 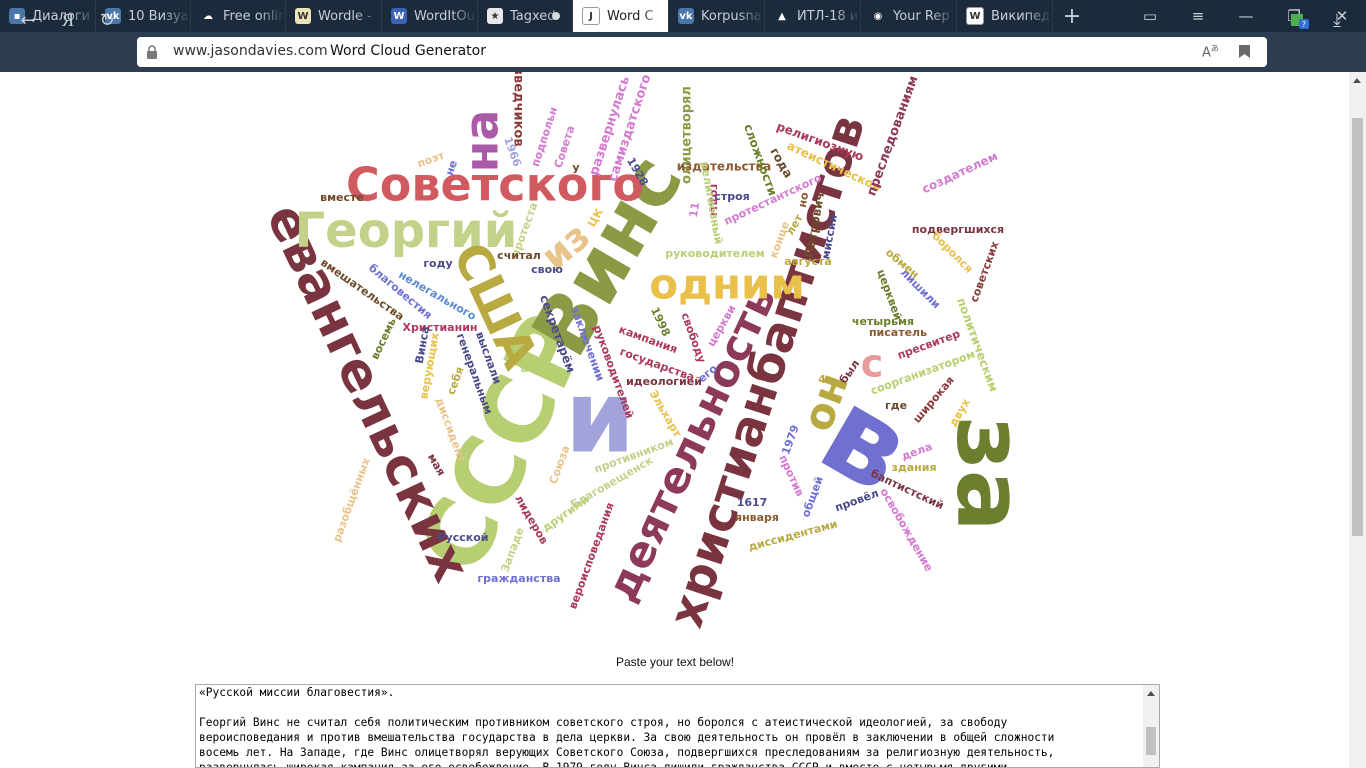 What do you see at coordinates (958, 229) in the screenshot?
I see `cloud-word: подвергшихся` at bounding box center [958, 229].